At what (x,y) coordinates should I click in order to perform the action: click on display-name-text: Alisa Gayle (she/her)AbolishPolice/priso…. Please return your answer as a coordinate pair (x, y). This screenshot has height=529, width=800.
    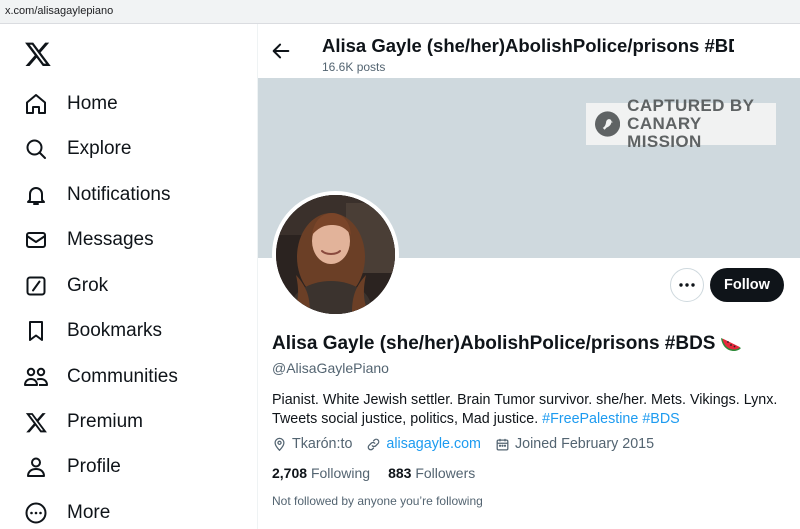
    Looking at the image, I should click on (494, 343).